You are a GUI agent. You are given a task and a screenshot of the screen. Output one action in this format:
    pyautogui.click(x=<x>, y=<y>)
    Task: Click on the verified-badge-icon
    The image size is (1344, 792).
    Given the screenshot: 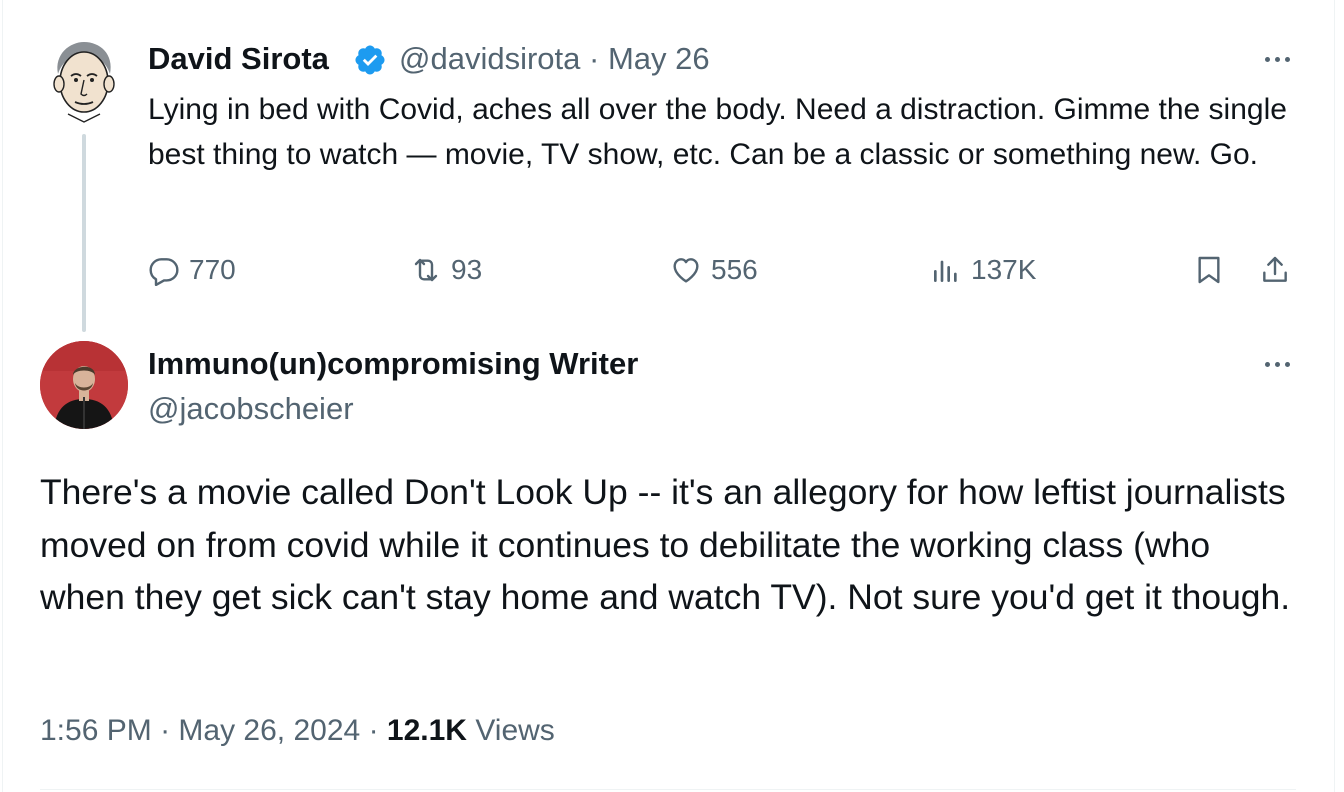 What is the action you would take?
    pyautogui.click(x=370, y=60)
    